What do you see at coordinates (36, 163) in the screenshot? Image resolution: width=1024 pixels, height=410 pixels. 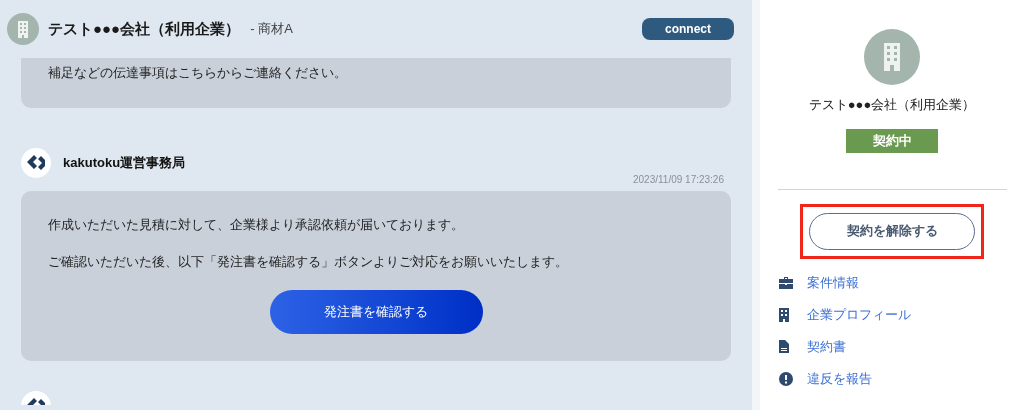 I see `logo-avatar-icon` at bounding box center [36, 163].